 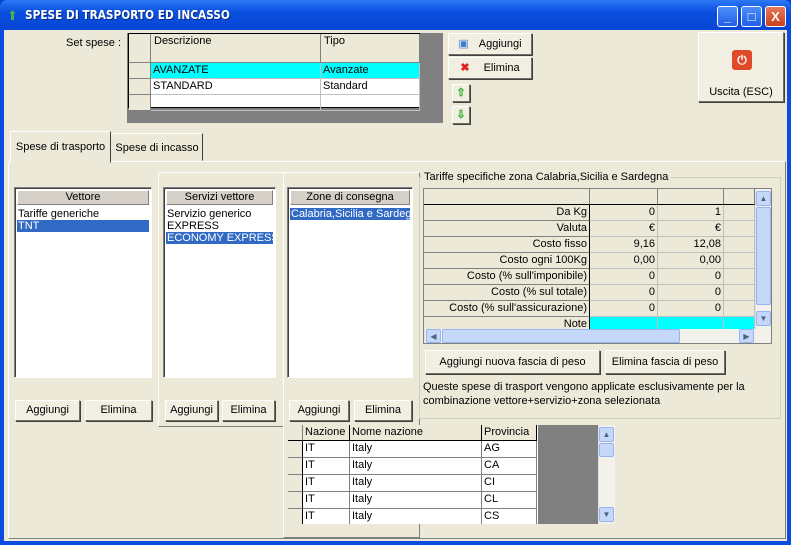 What do you see at coordinates (83, 226) in the screenshot?
I see `vettore-list-item: TNT` at bounding box center [83, 226].